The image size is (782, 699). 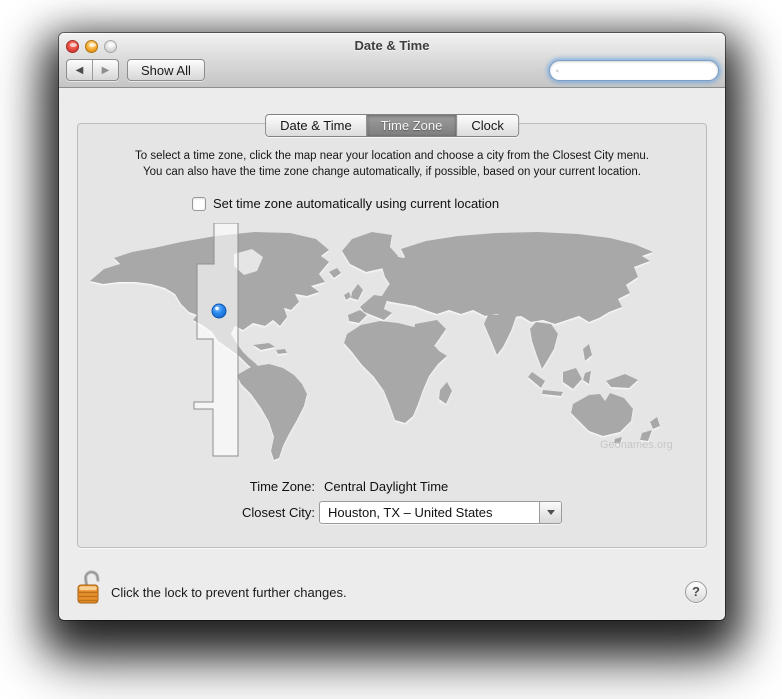 I want to click on closest-city-dropdown-button, so click(x=550, y=512).